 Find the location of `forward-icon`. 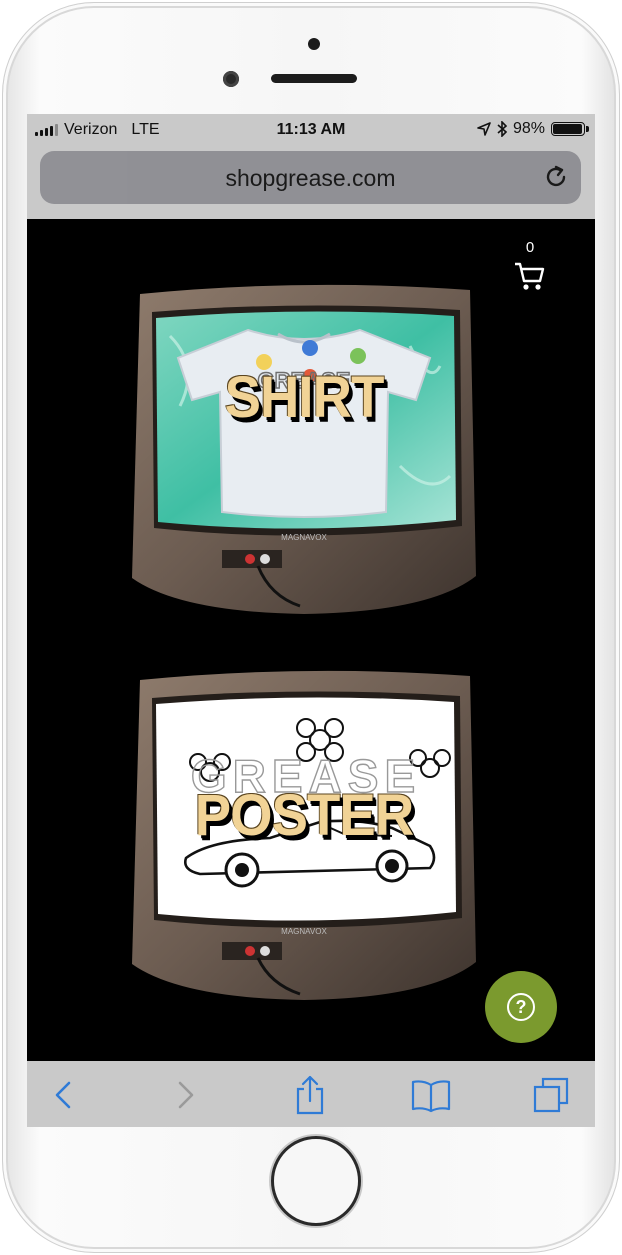

forward-icon is located at coordinates (186, 1095).